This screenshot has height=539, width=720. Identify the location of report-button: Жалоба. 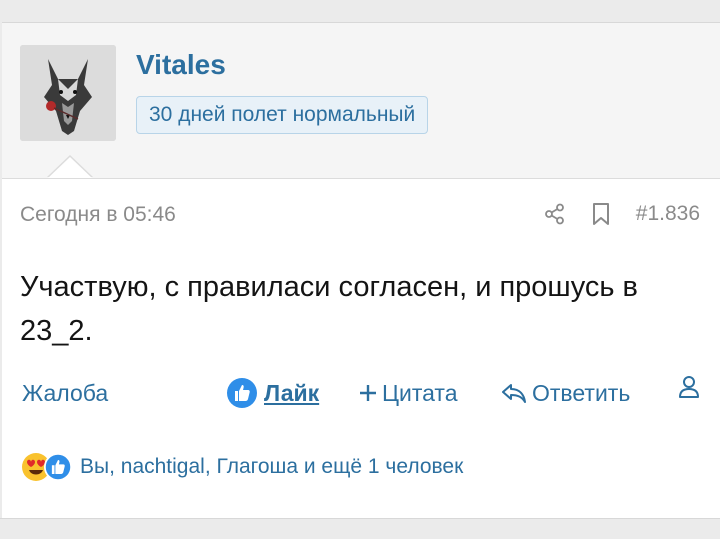
(65, 393).